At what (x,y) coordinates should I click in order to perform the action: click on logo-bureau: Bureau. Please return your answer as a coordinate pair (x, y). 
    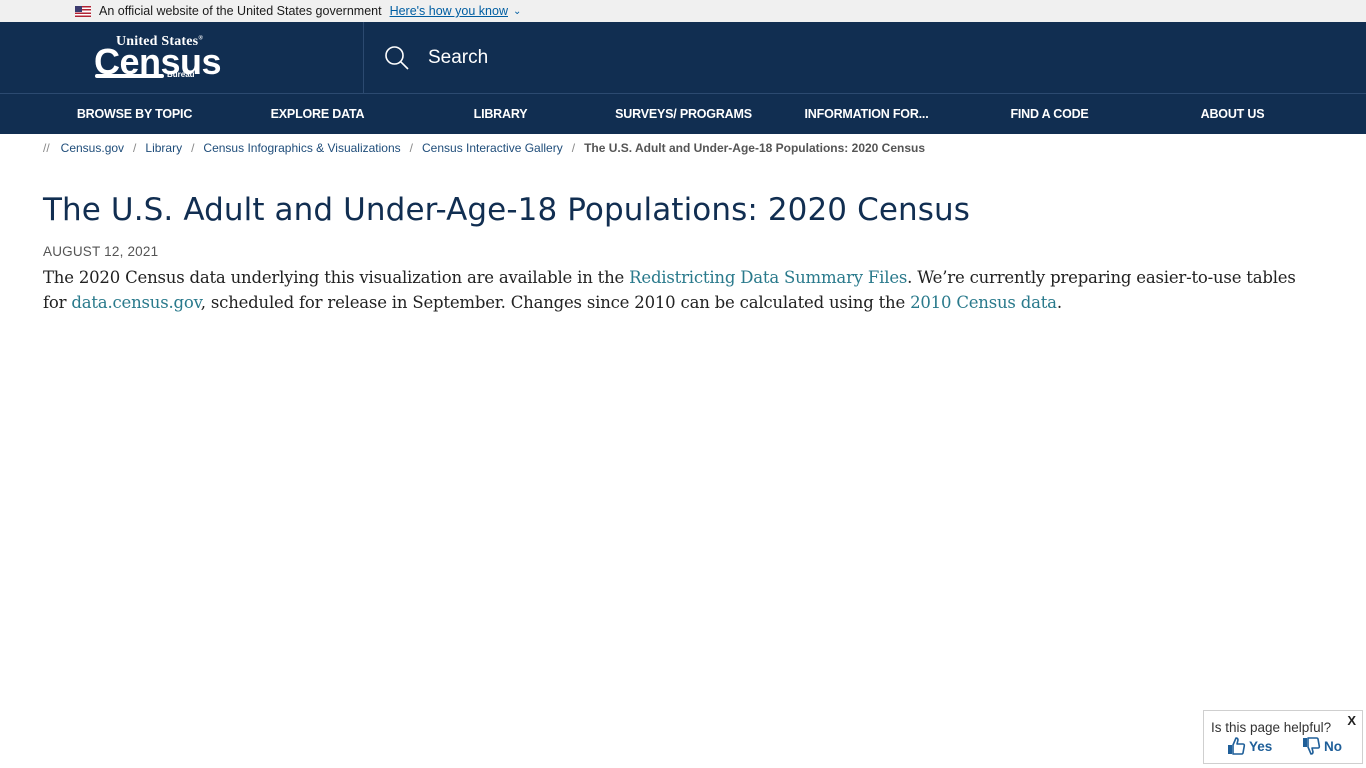
    Looking at the image, I should click on (181, 74).